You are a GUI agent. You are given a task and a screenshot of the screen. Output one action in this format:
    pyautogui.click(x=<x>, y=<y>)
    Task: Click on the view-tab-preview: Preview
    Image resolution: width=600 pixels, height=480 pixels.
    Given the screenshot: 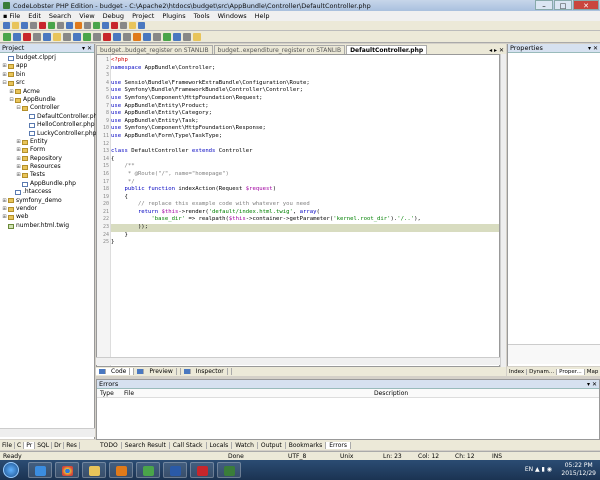 What is the action you would take?
    pyautogui.click(x=157, y=371)
    